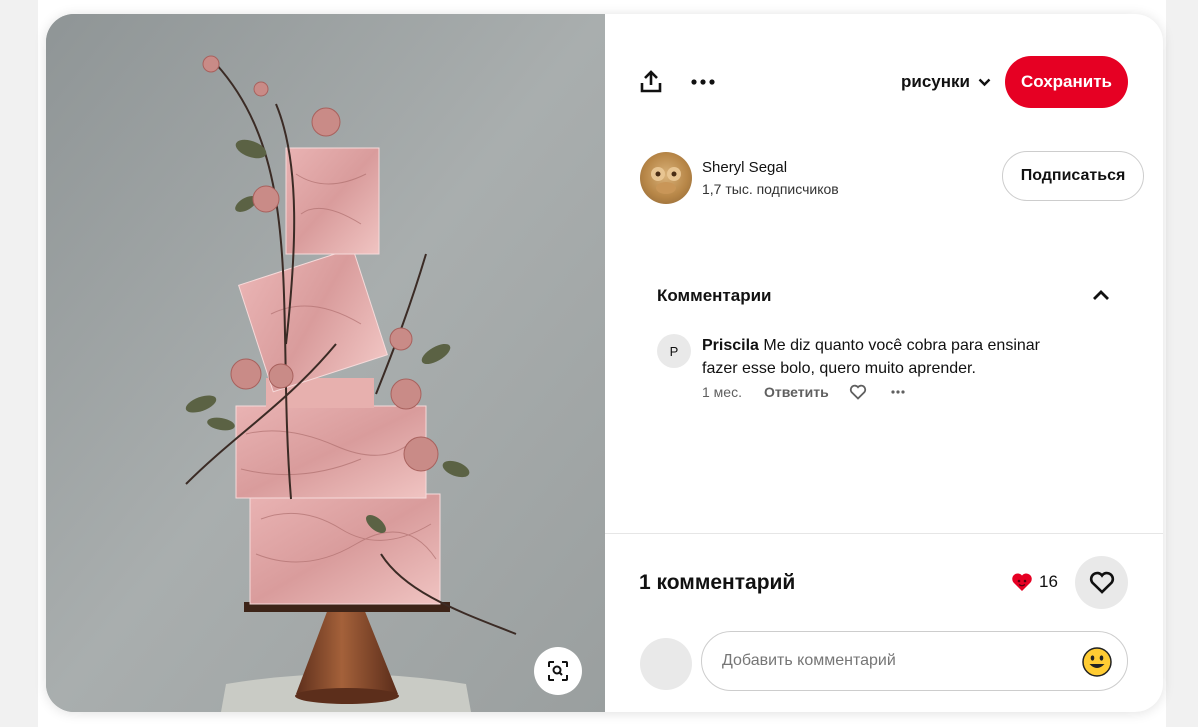  I want to click on share-upload-icon, so click(651, 81).